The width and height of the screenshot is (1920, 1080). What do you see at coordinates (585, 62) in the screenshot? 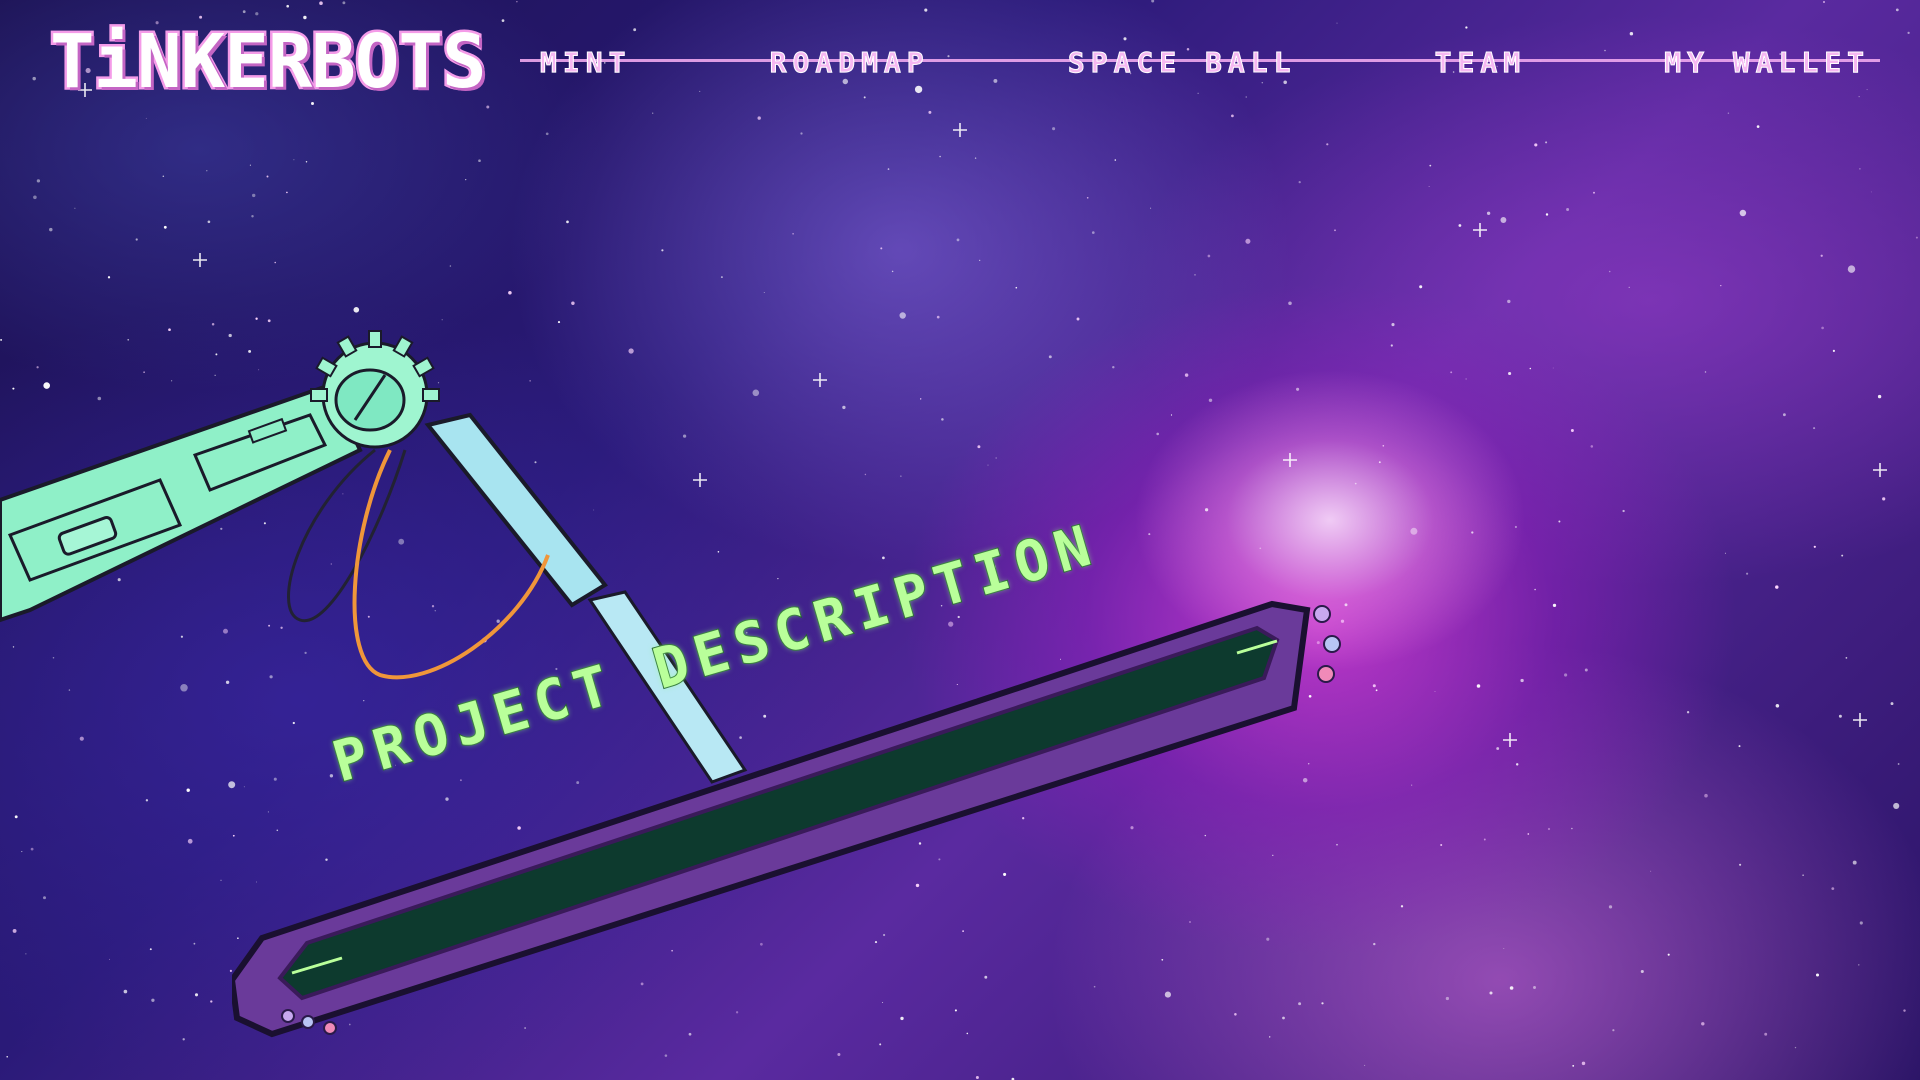
I see `nav-item-mint: MINT` at bounding box center [585, 62].